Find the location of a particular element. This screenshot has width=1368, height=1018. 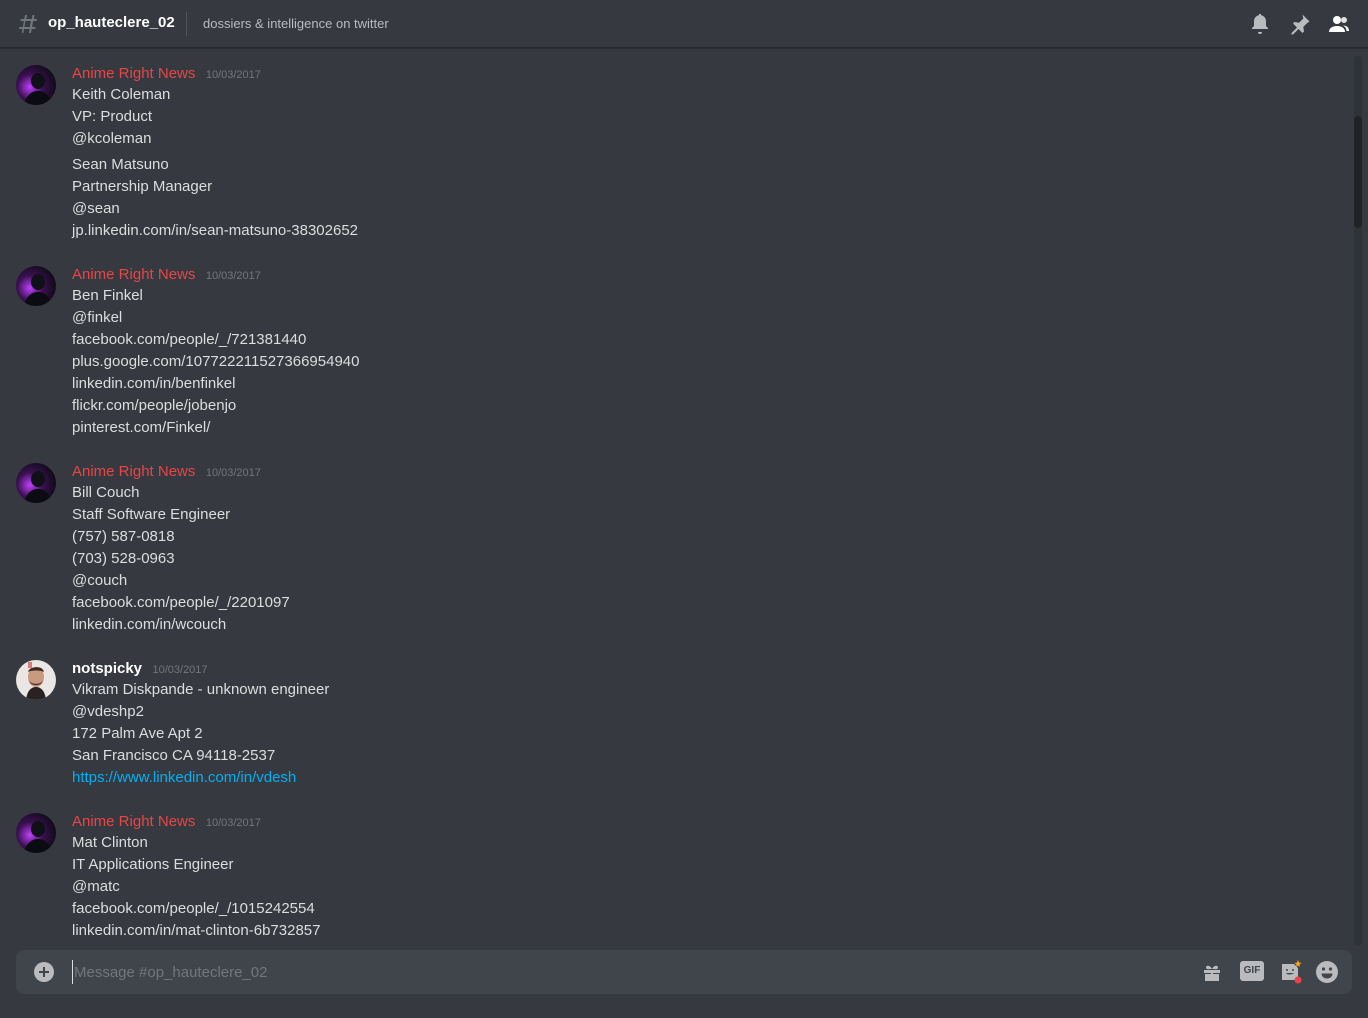

message-line: @vdeshp2 is located at coordinates (108, 711).